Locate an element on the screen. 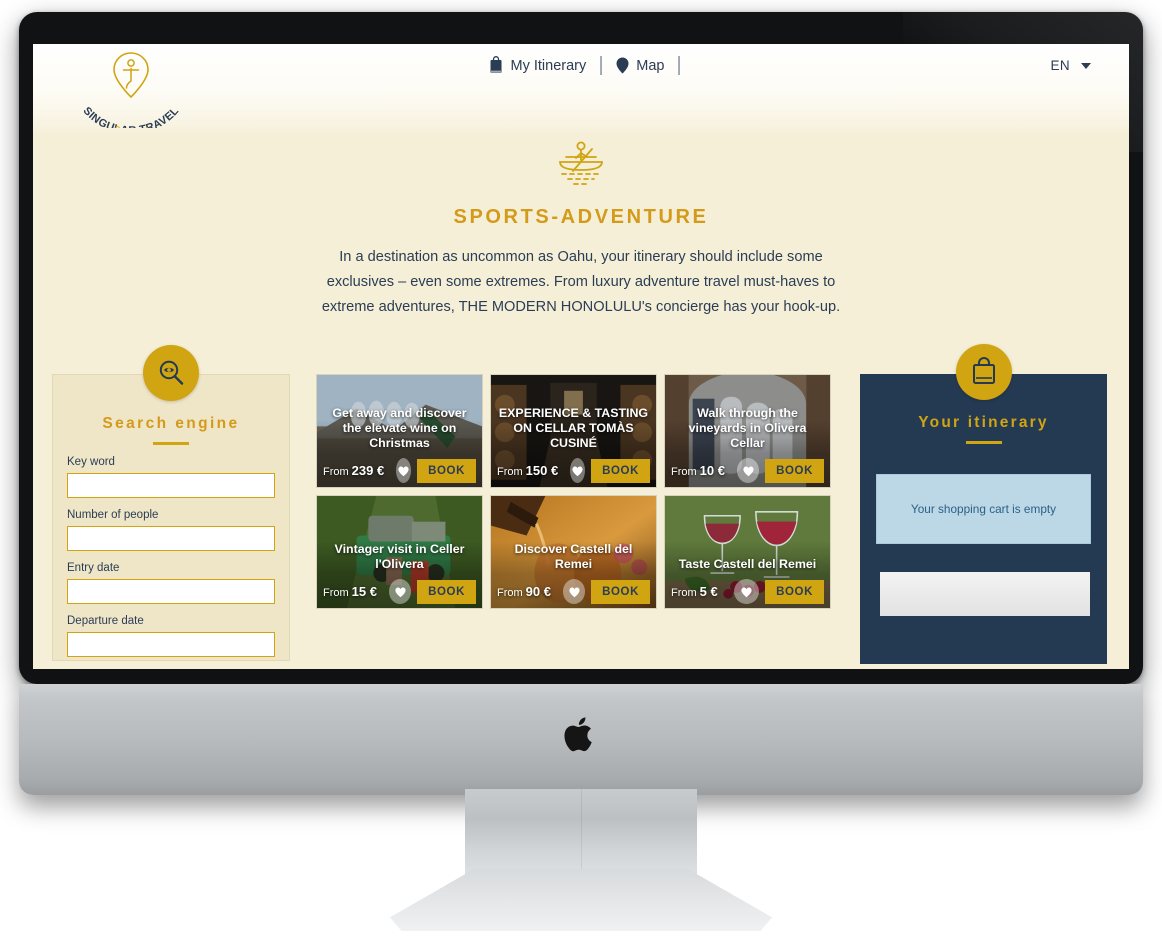  top-navigation: My Itinerary Map is located at coordinates (581, 65).